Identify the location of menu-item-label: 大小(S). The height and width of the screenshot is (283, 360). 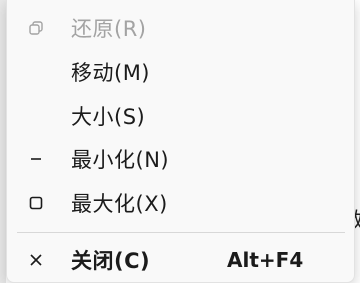
(108, 117).